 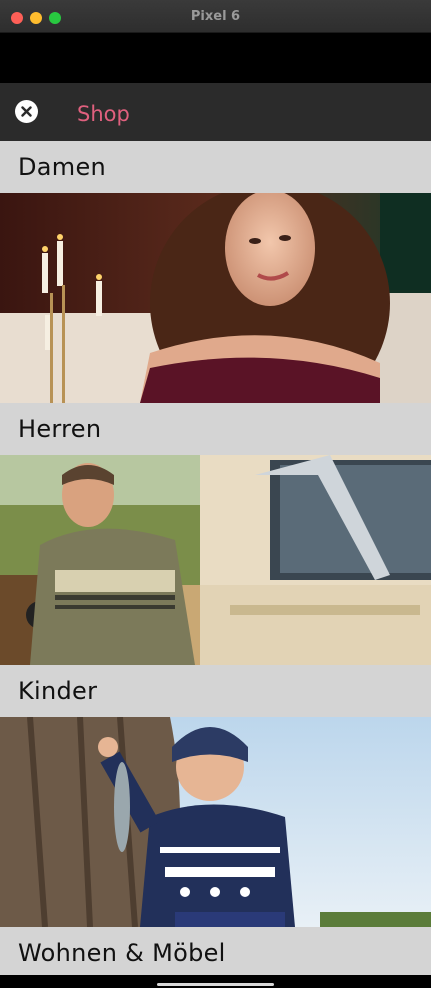 What do you see at coordinates (215, 167) in the screenshot?
I see `category-header-damen: Damen` at bounding box center [215, 167].